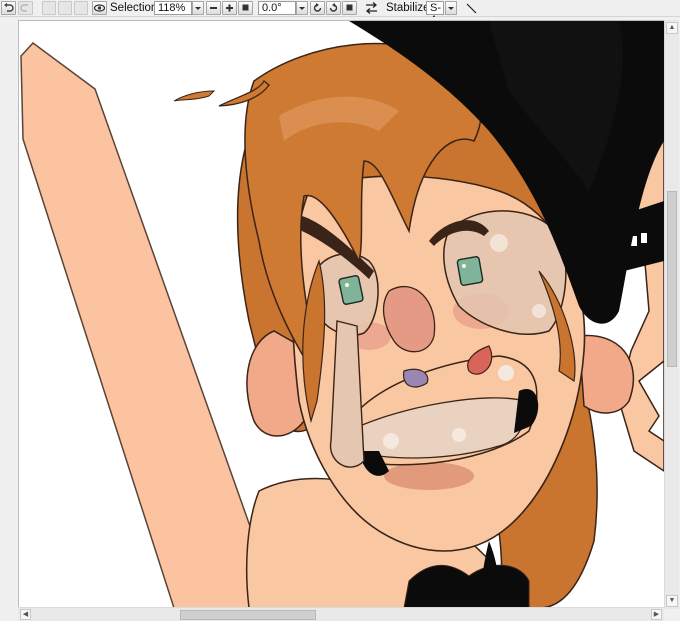 Image resolution: width=680 pixels, height=621 pixels. I want to click on scroll-down-arrow-icon: ▼, so click(672, 601).